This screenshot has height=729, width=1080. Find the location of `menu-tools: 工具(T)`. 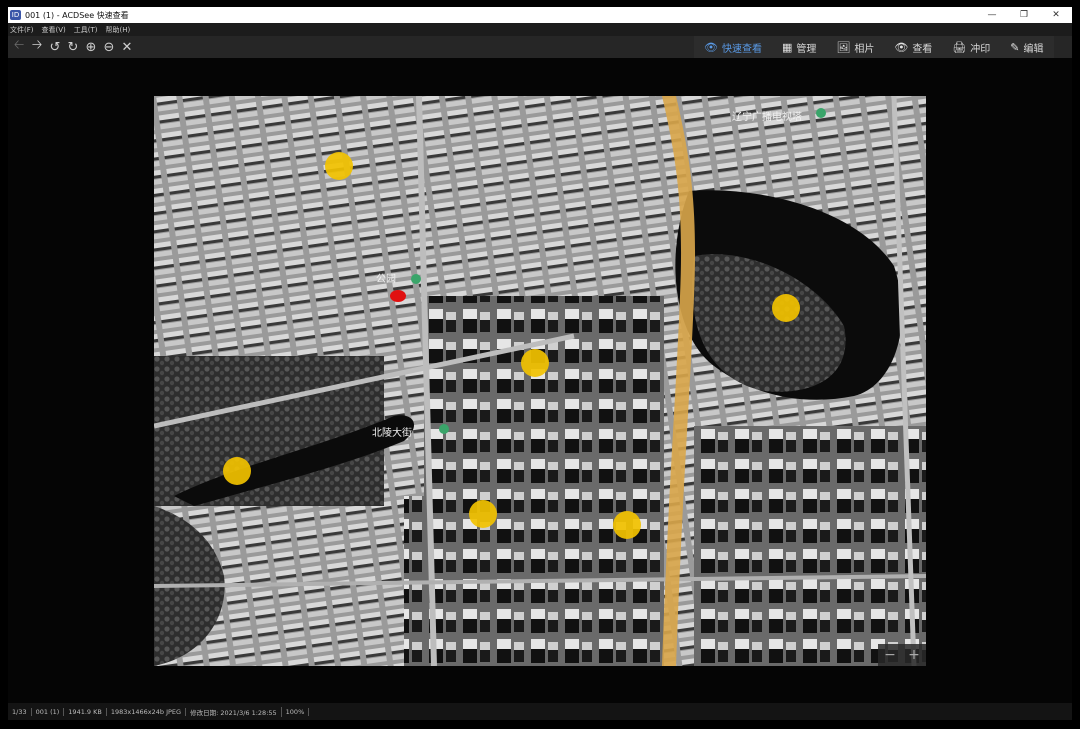

menu-tools: 工具(T) is located at coordinates (86, 30).